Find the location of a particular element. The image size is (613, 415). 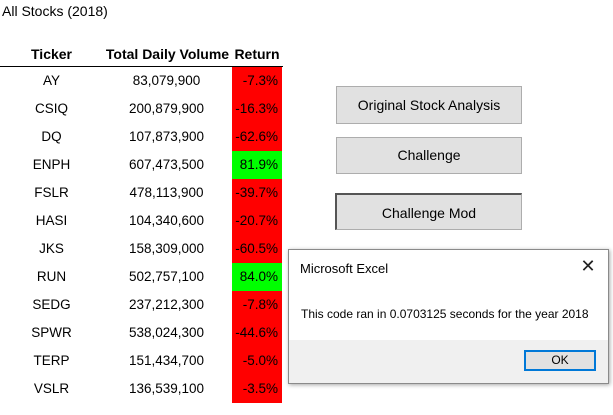

header-return: Return is located at coordinates (257, 54).